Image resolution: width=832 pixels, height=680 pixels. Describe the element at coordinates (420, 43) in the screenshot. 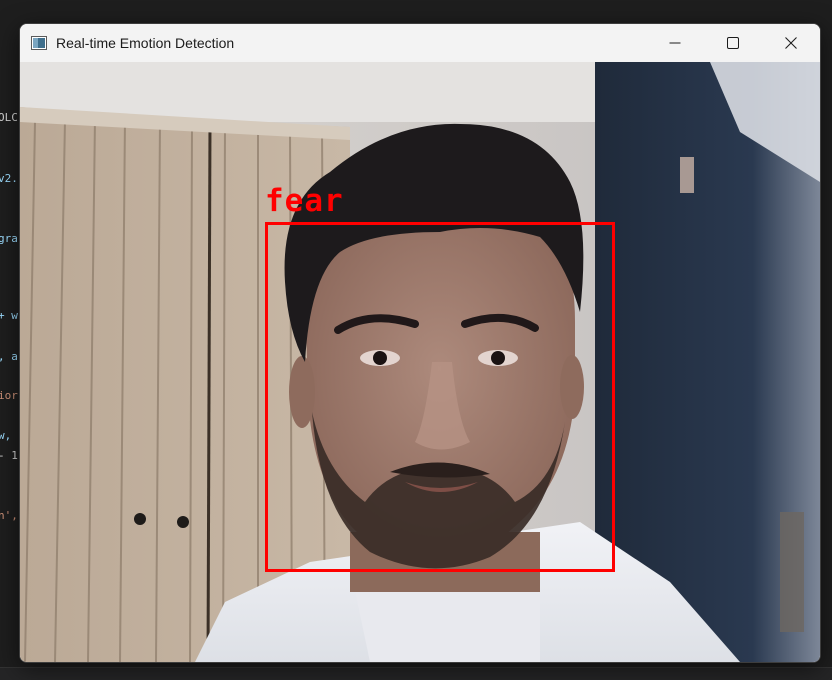

I see `titlebar: Real-time Emotion Detection` at that location.